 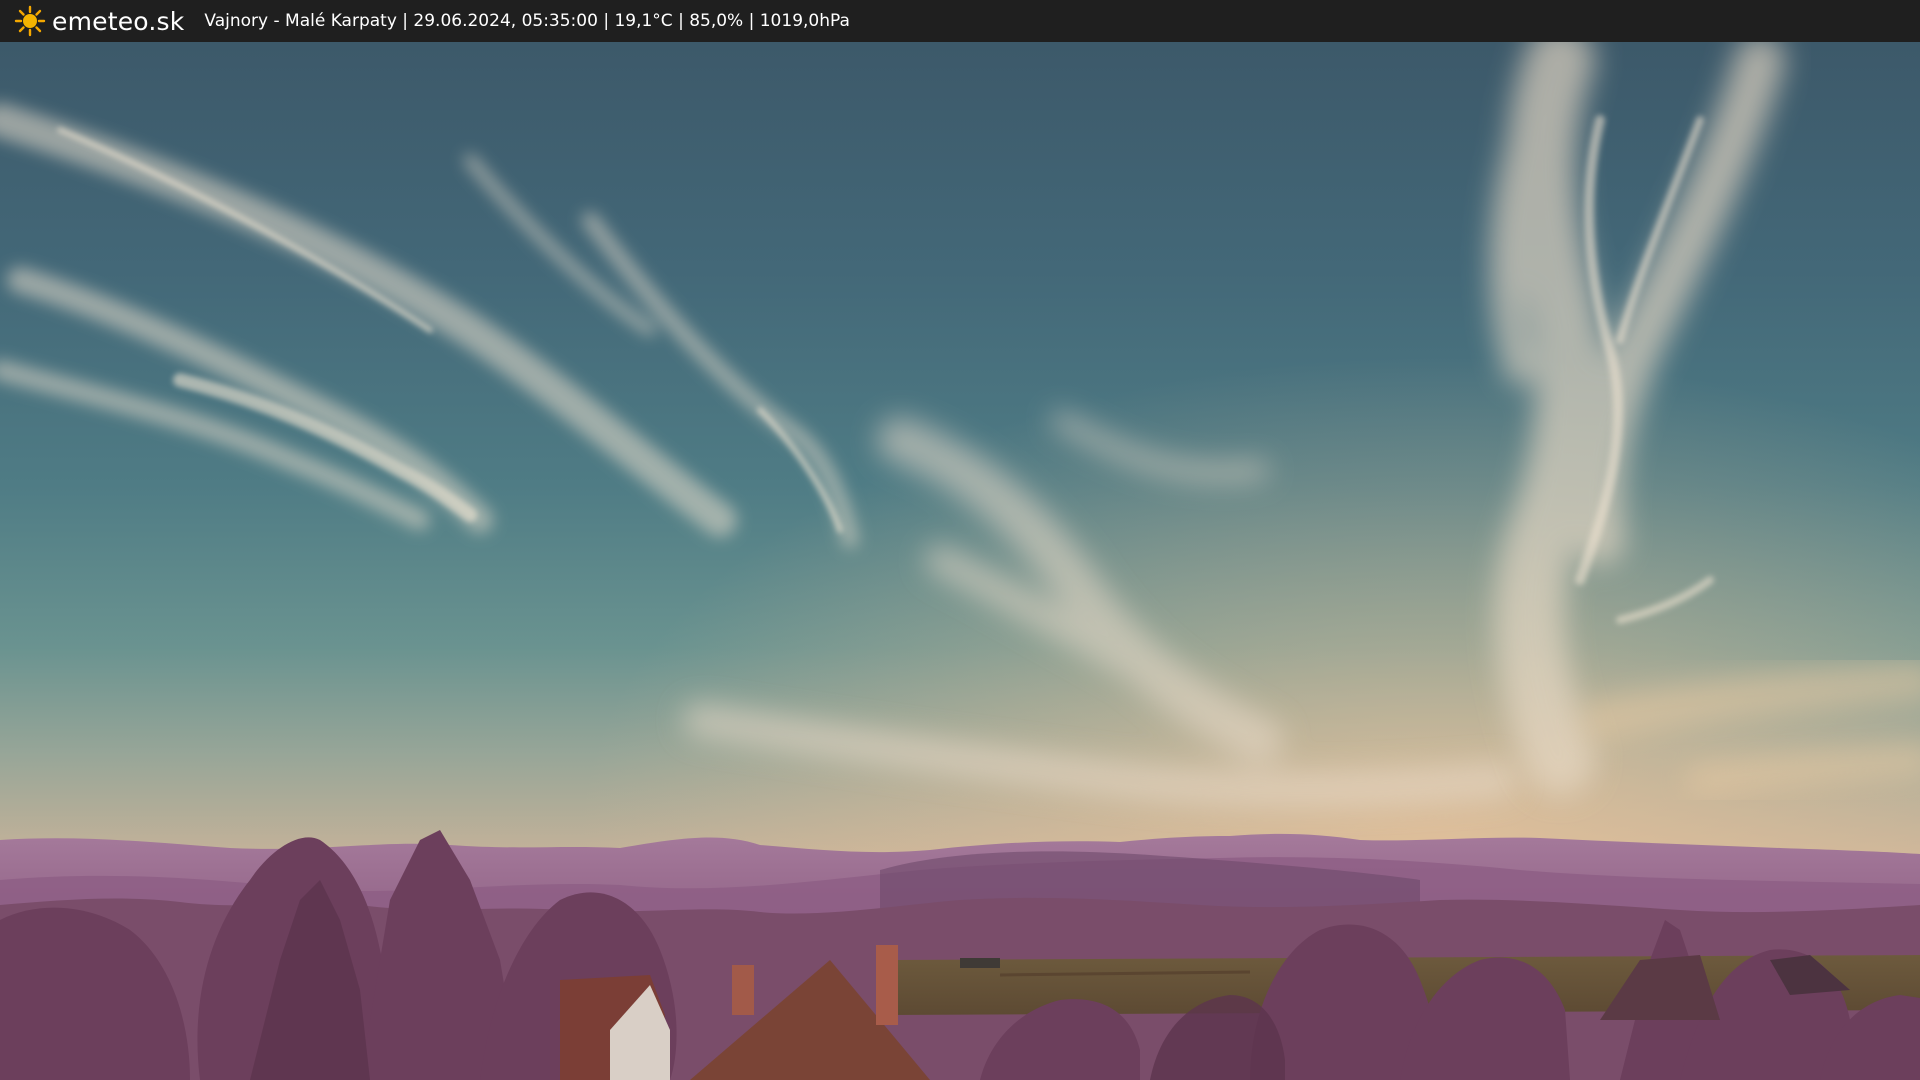 I want to click on sun-icon, so click(x=30, y=21).